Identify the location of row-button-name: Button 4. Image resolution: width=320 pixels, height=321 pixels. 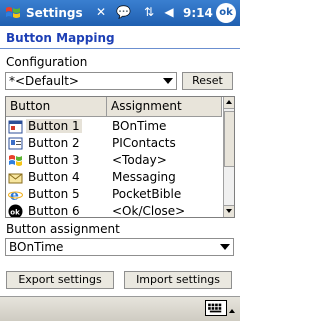
(54, 177).